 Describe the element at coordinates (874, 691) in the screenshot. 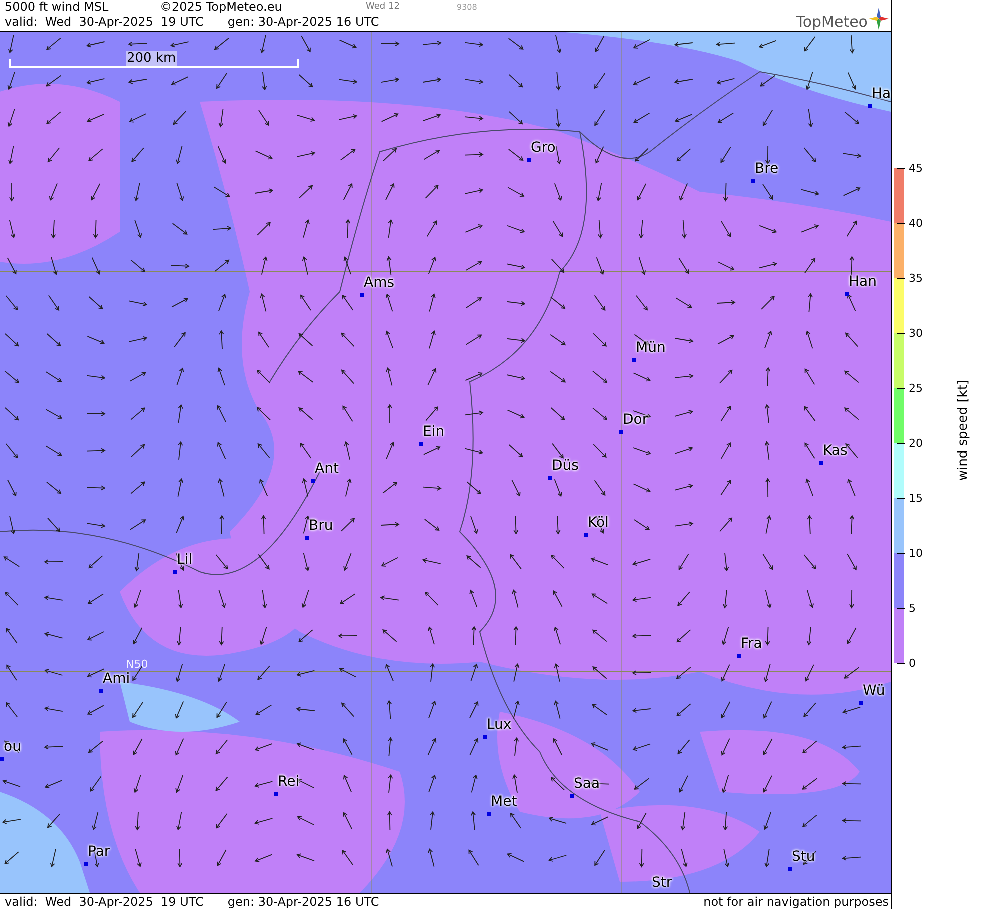

I see `city-label: Wü` at that location.